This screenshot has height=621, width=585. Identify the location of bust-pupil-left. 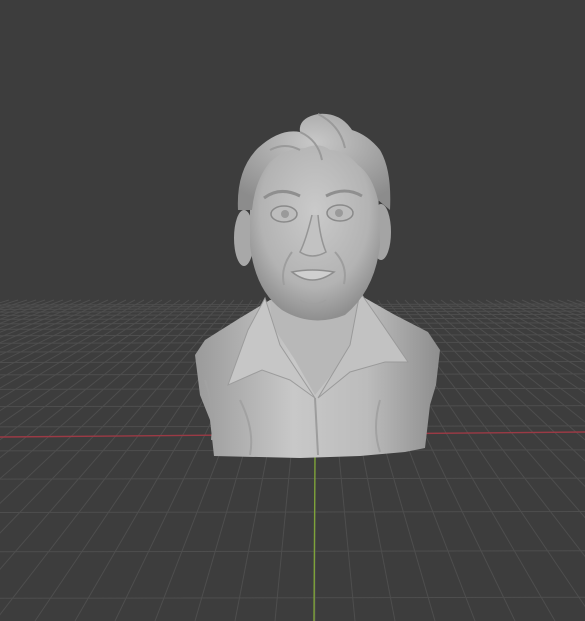
(285, 214).